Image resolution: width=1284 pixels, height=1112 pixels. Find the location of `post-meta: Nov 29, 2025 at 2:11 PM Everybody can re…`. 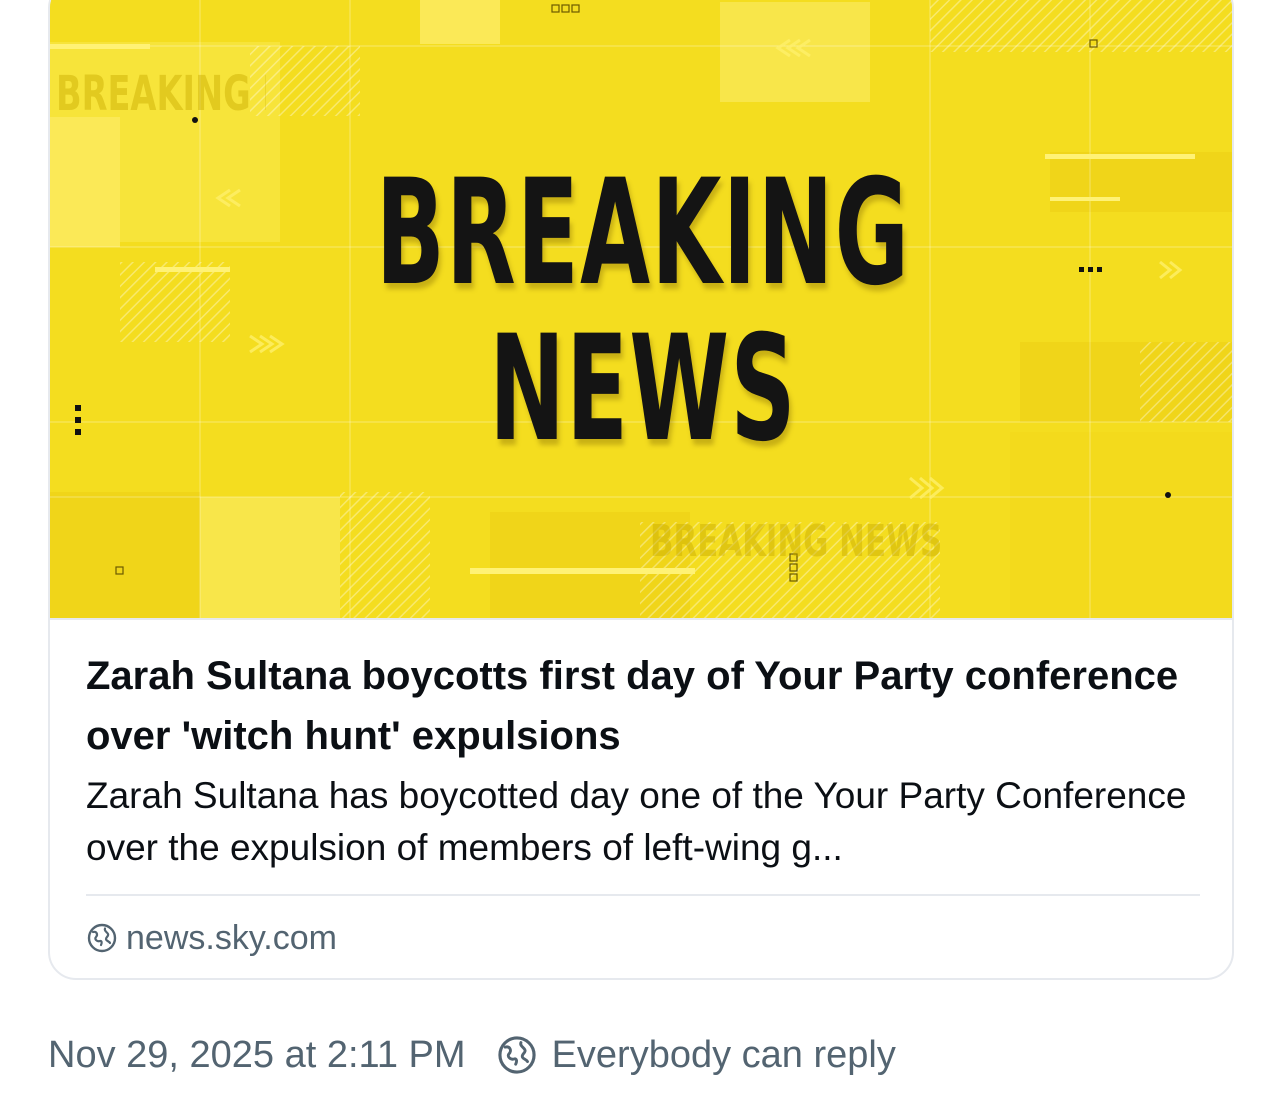

post-meta: Nov 29, 2025 at 2:11 PM Everybody can re… is located at coordinates (472, 1055).